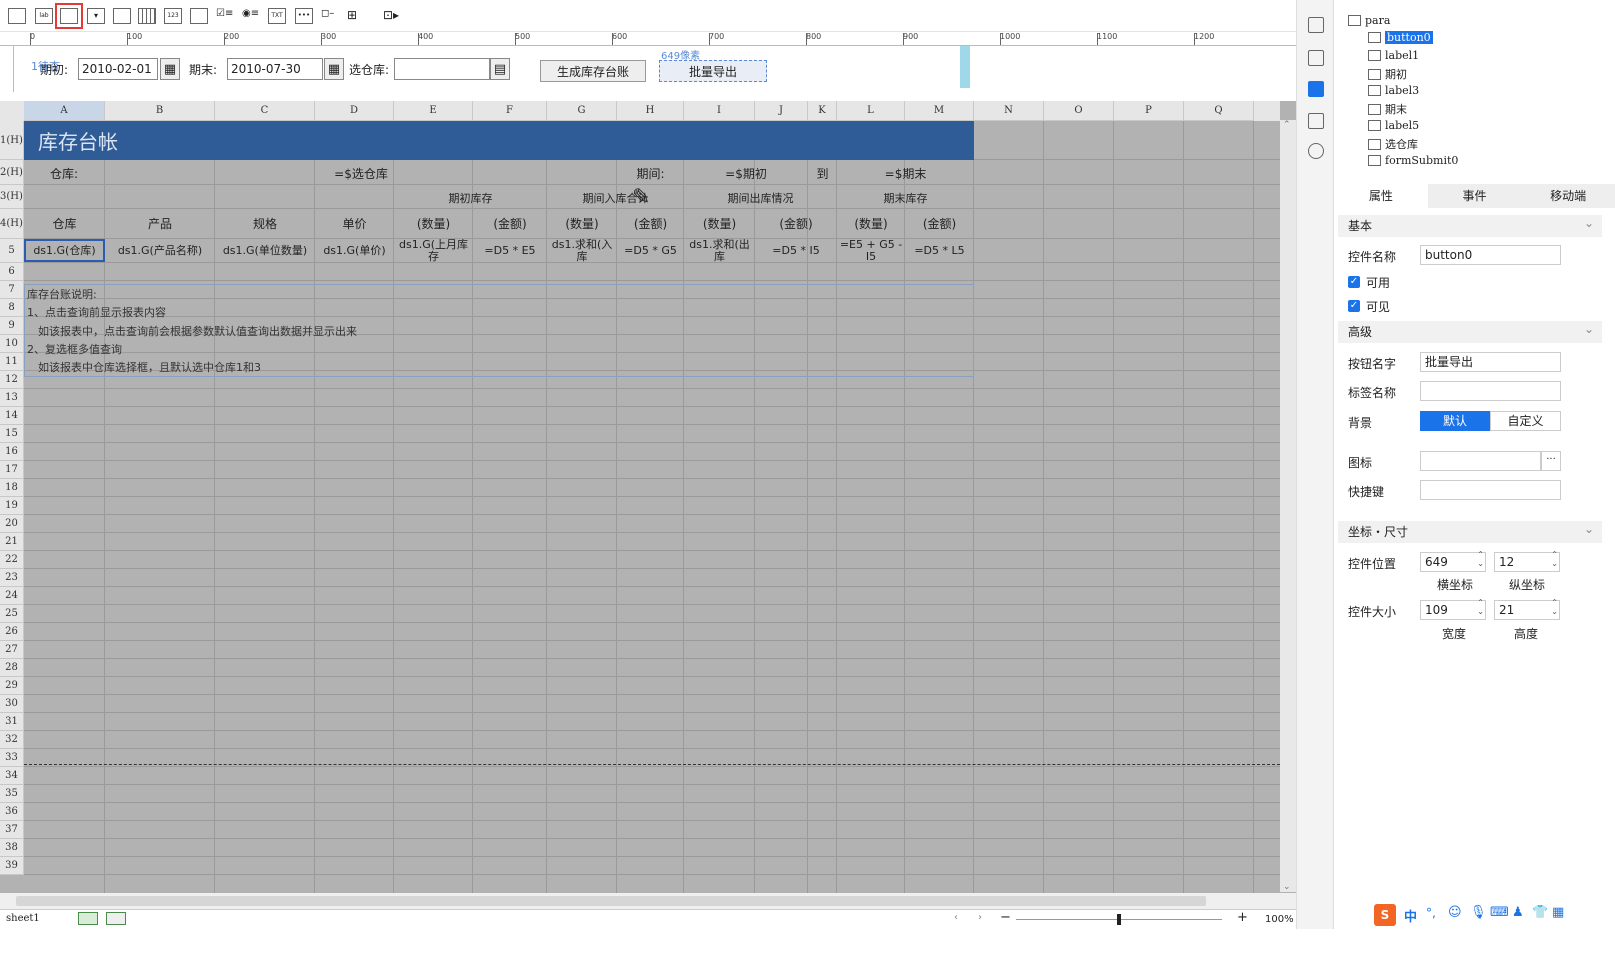 This screenshot has height=957, width=1615. I want to click on add-sheet-icon, so click(88, 918).